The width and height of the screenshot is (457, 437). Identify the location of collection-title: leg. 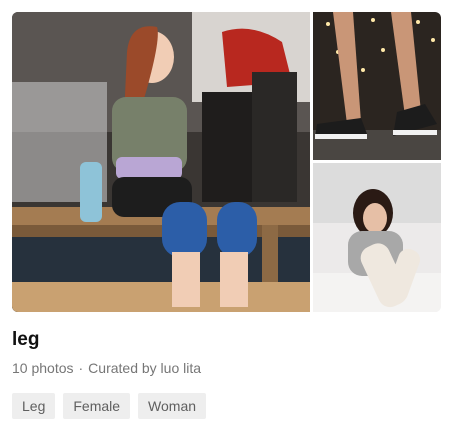
(25, 340).